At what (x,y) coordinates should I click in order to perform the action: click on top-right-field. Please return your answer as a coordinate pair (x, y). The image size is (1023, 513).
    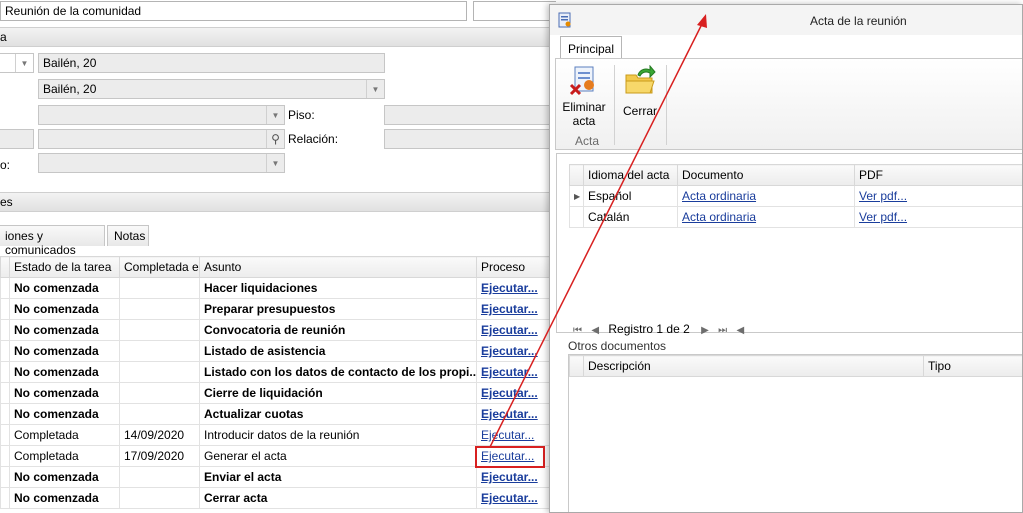
    Looking at the image, I should click on (514, 11).